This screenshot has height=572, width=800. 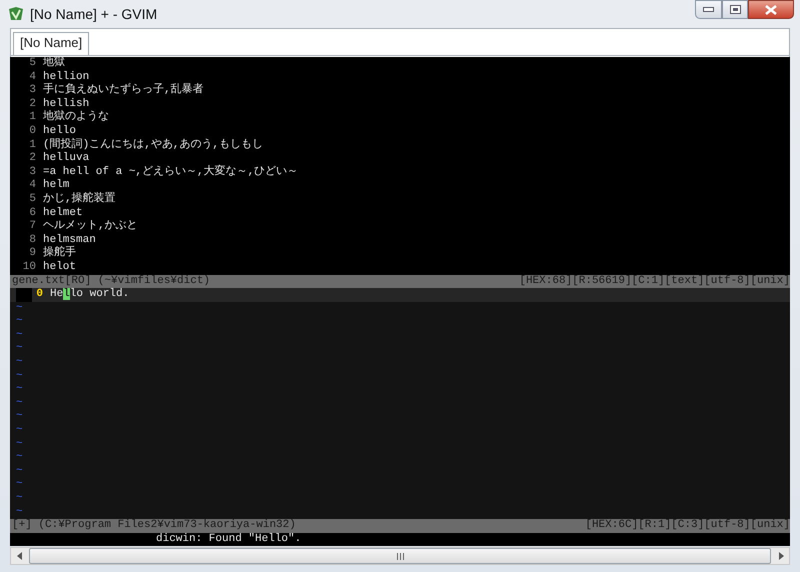 What do you see at coordinates (29, 267) in the screenshot?
I see `line-number: 10` at bounding box center [29, 267].